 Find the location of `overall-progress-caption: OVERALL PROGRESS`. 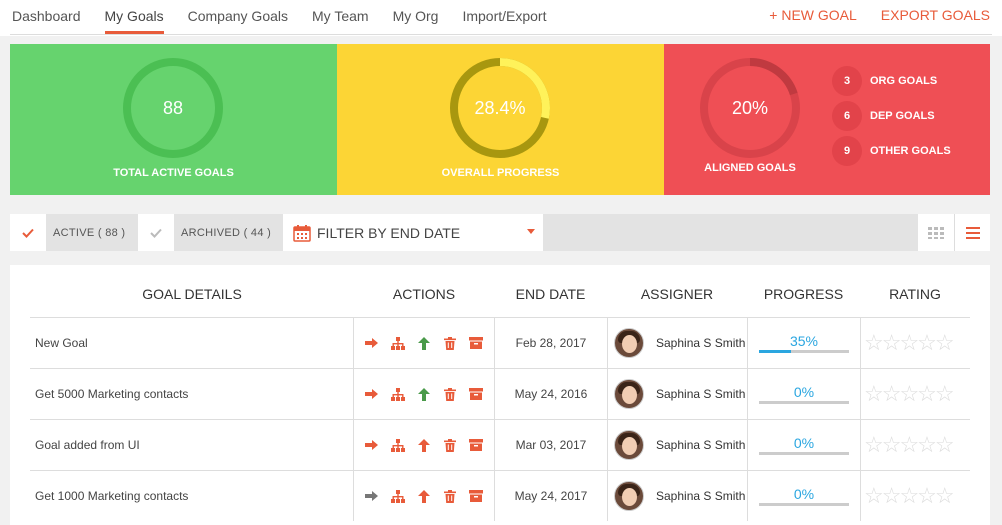

overall-progress-caption: OVERALL PROGRESS is located at coordinates (500, 173).